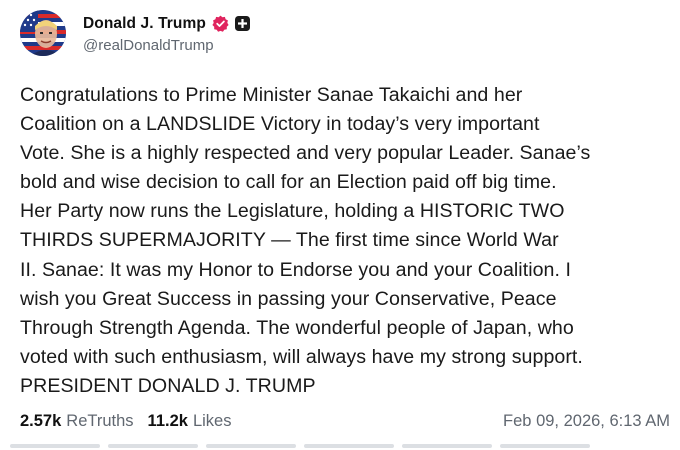  I want to click on retruths-stat: 2.57k ReTruths, so click(77, 421).